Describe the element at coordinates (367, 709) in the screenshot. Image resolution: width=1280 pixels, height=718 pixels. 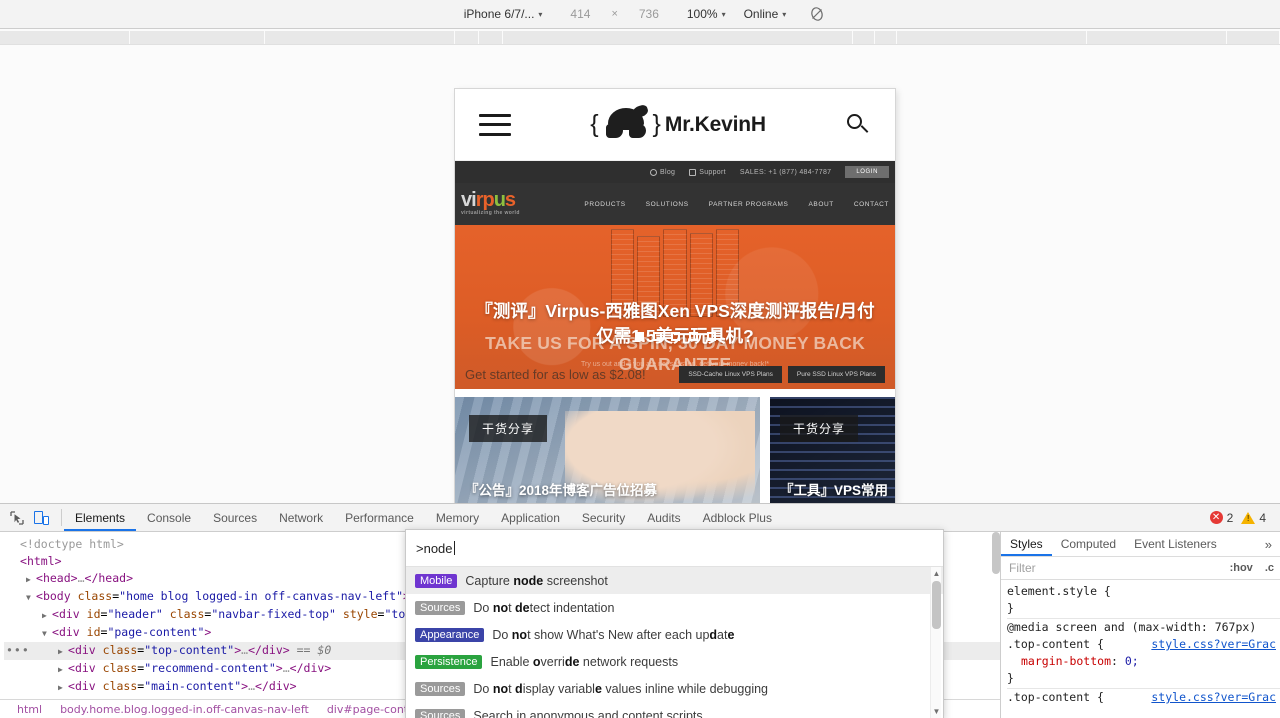
I see `breadcrumb-item-page-content: div#page-cont` at that location.